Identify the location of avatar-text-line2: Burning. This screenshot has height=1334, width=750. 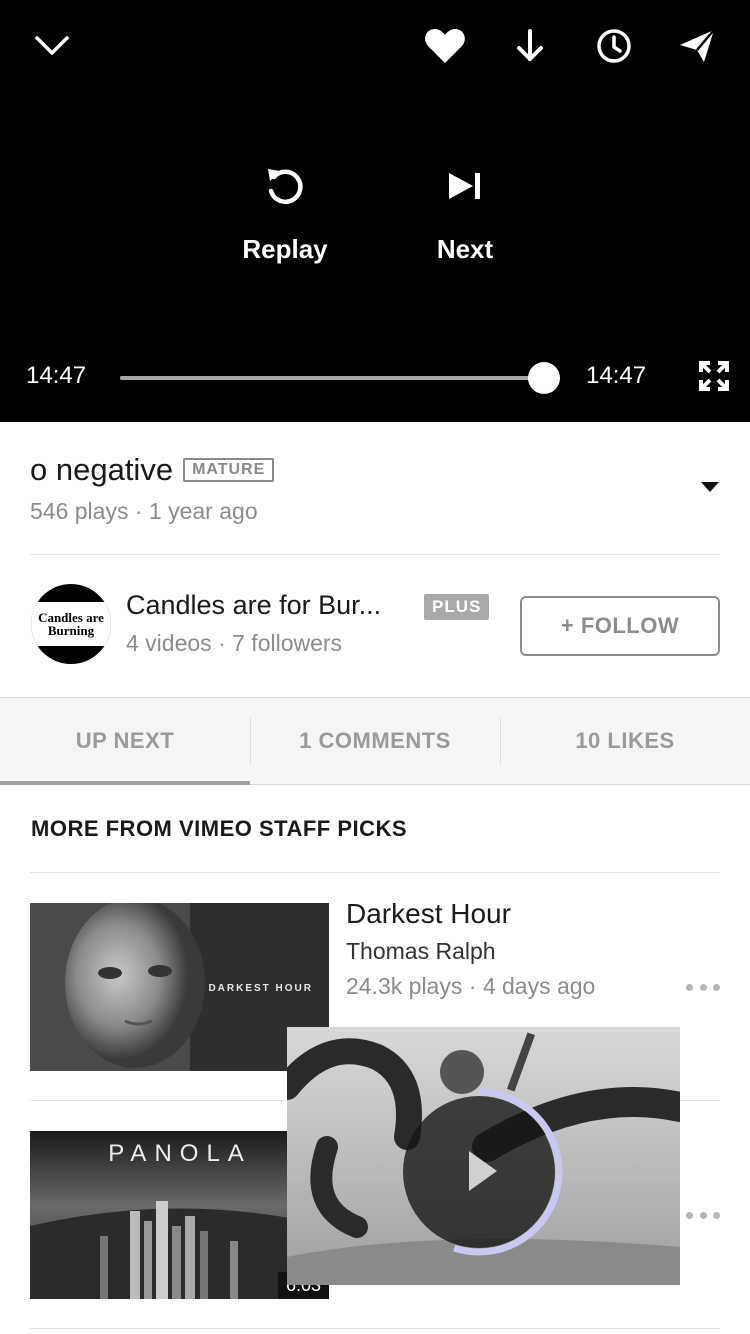
(71, 630).